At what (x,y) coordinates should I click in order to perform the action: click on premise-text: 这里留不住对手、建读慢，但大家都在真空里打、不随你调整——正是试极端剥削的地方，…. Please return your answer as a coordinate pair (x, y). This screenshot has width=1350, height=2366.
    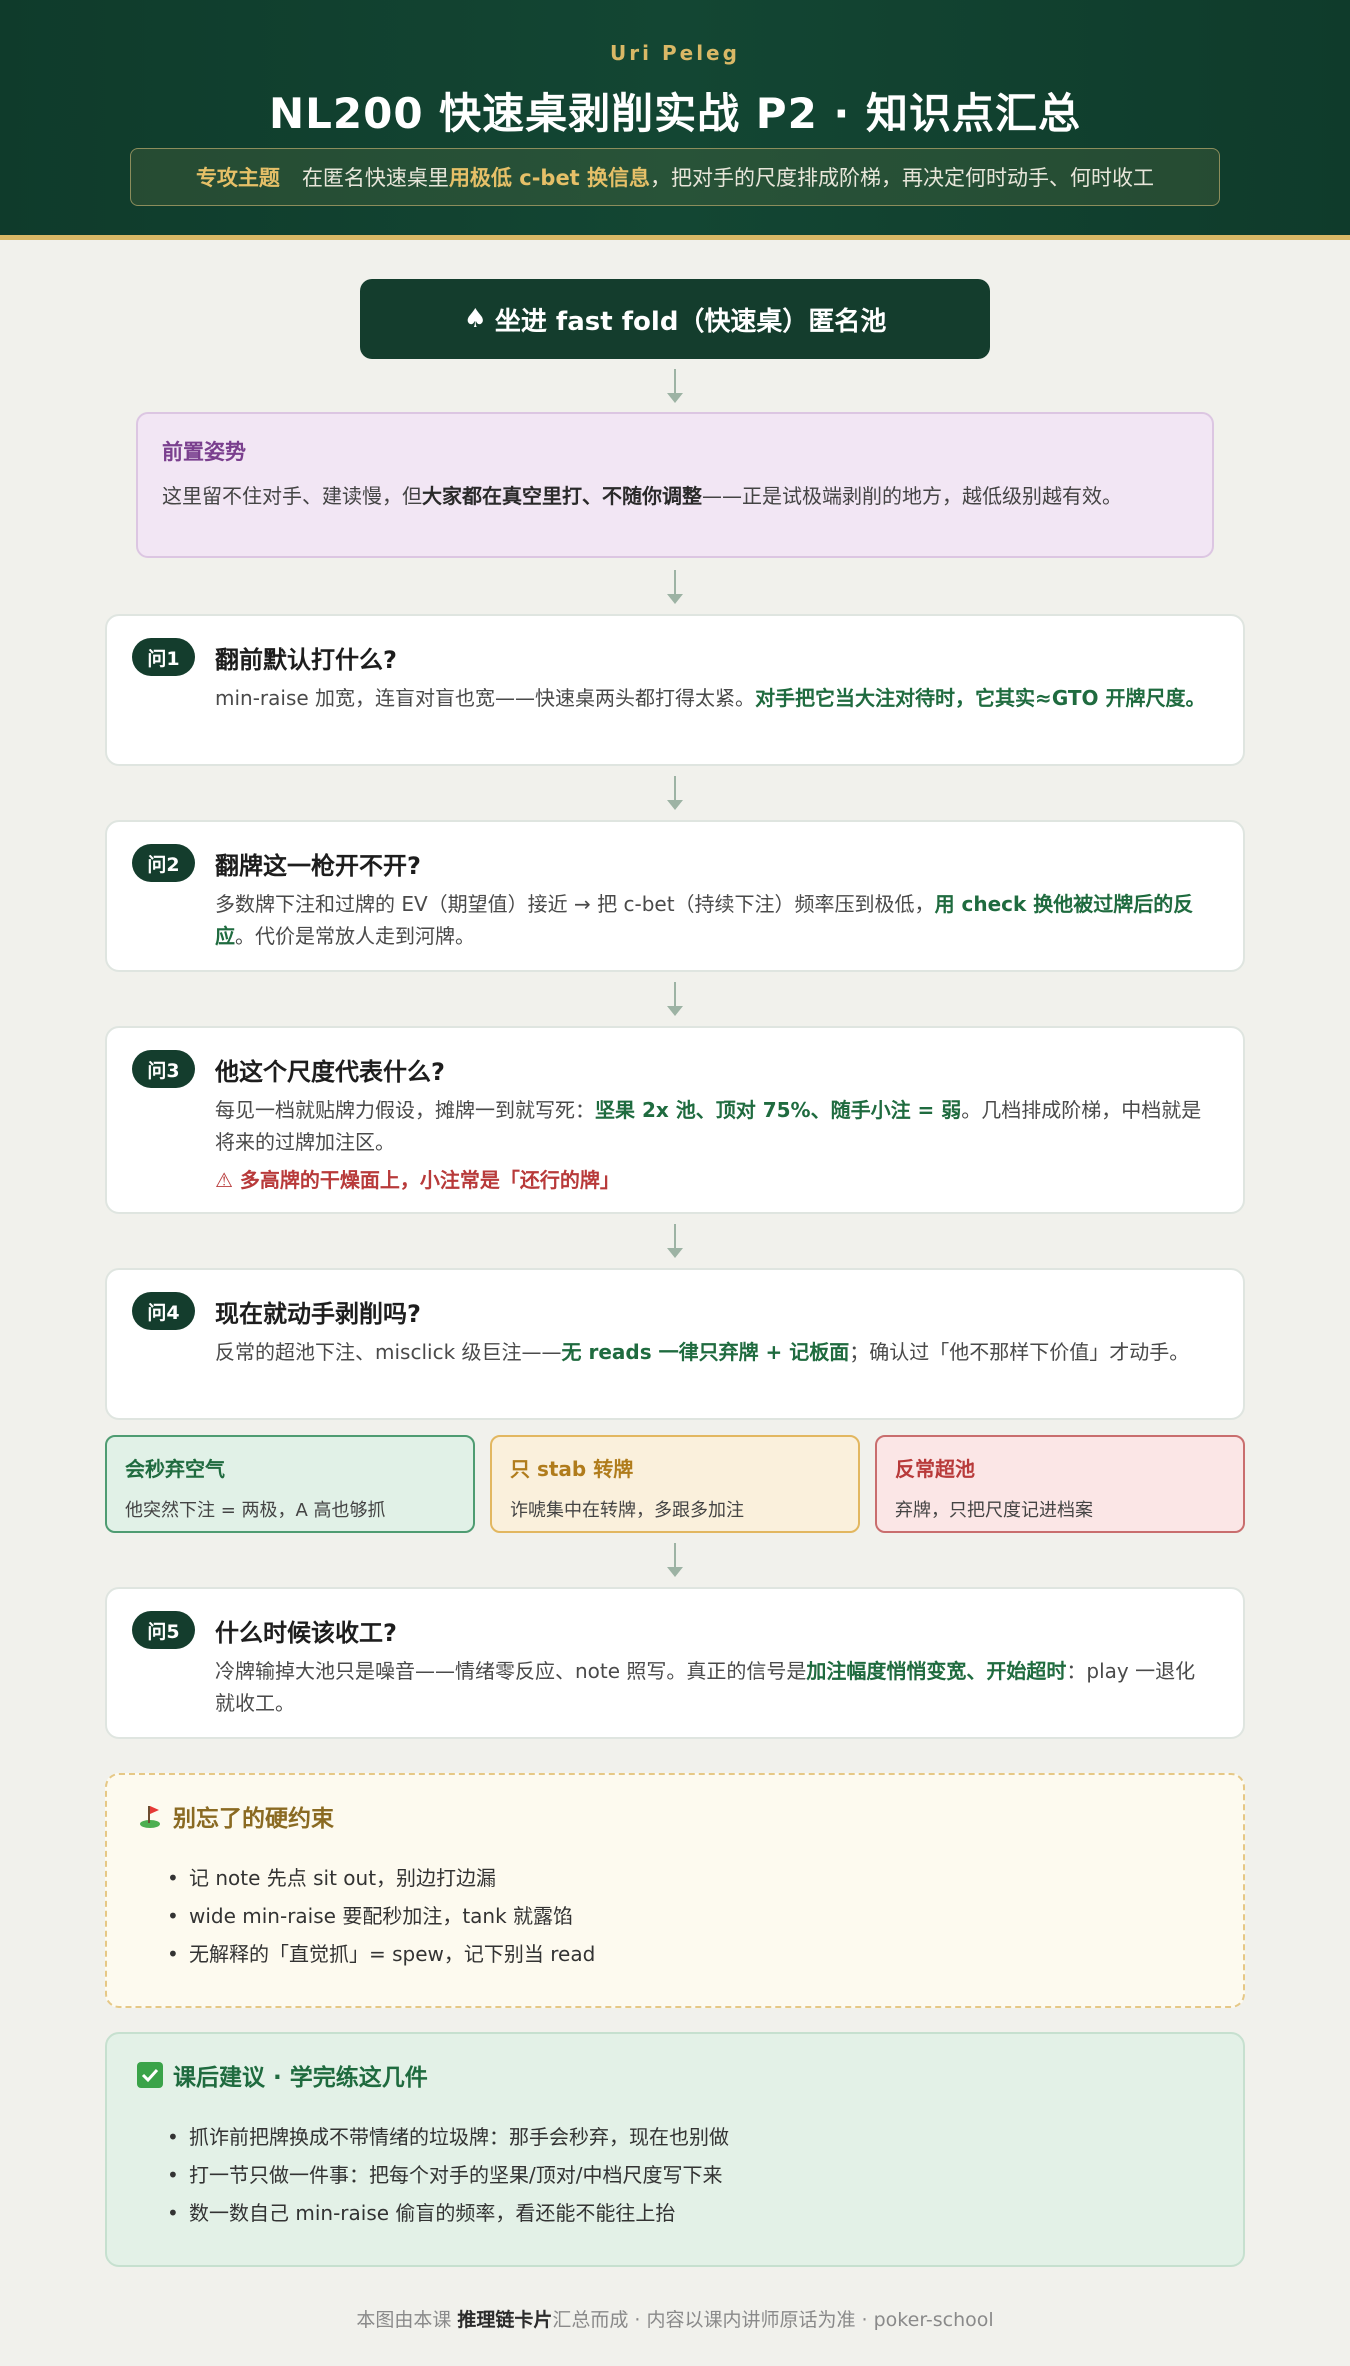
    Looking at the image, I should click on (675, 496).